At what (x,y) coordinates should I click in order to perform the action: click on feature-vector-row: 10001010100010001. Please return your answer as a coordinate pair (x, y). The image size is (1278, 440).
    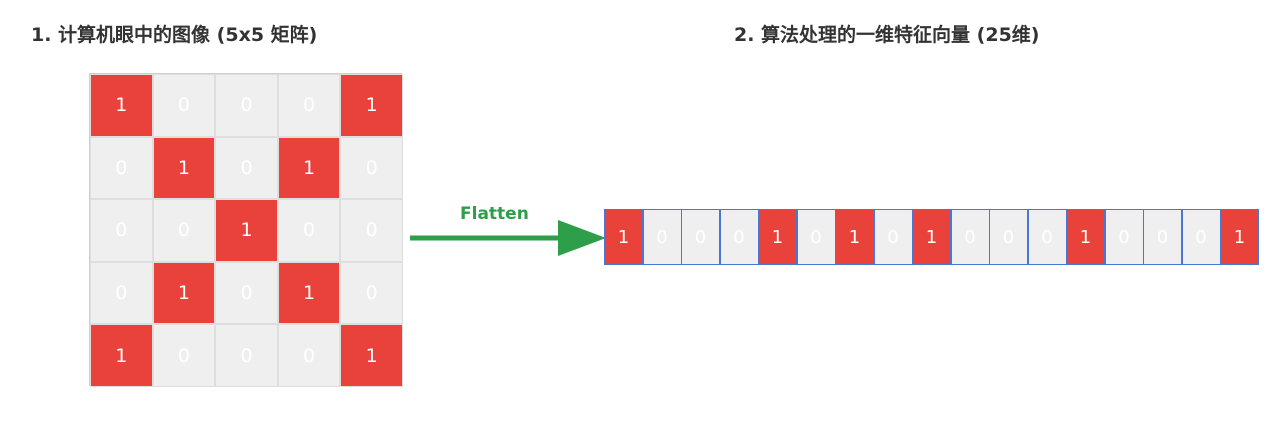
    Looking at the image, I should click on (941, 237).